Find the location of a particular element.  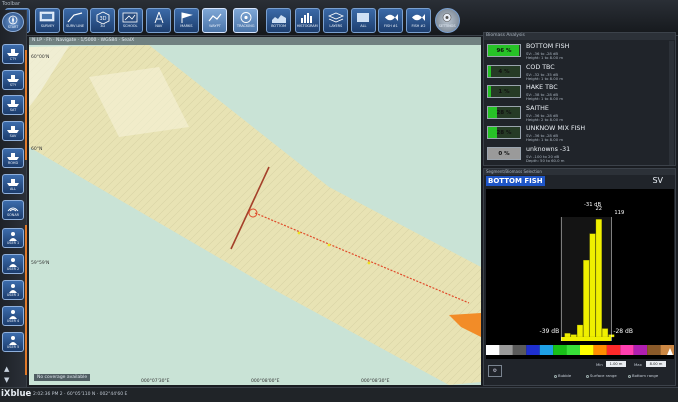

species-percent-text: 96 % is located at coordinates (504, 51).